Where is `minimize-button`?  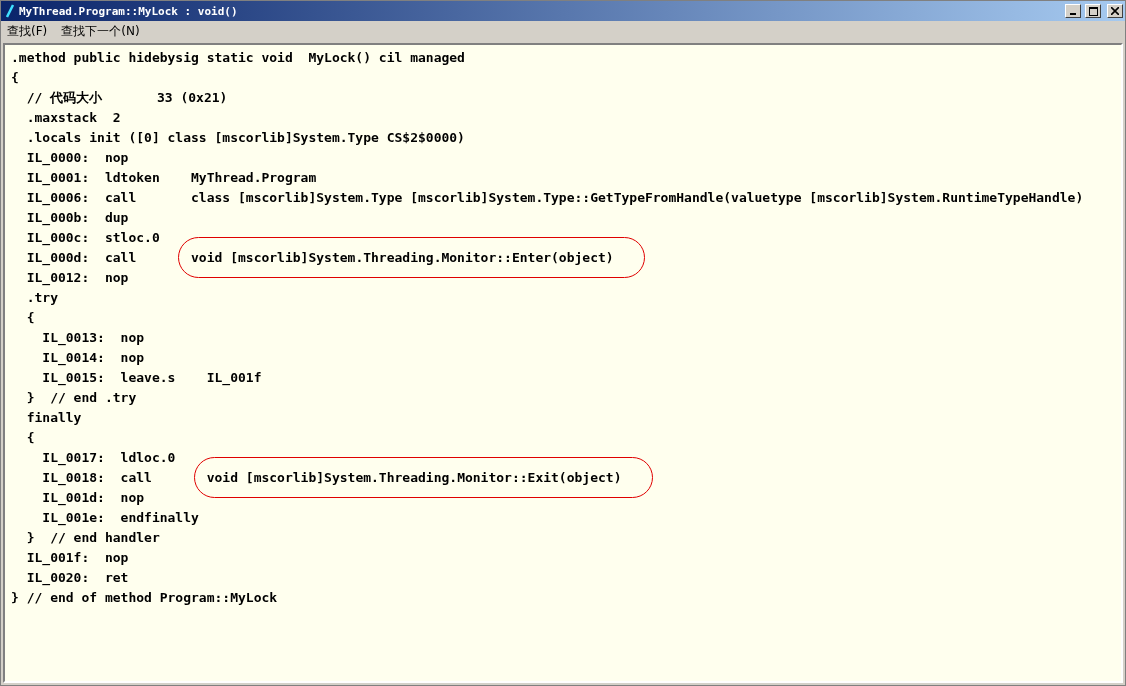 minimize-button is located at coordinates (1073, 11).